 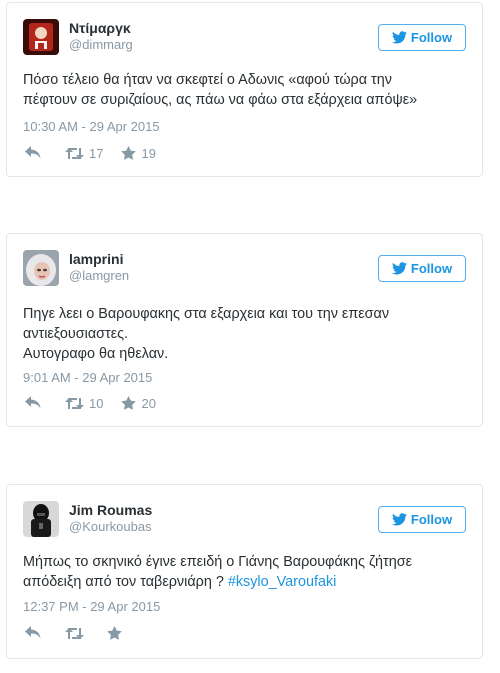 I want to click on retweet-count: 10, so click(x=96, y=403).